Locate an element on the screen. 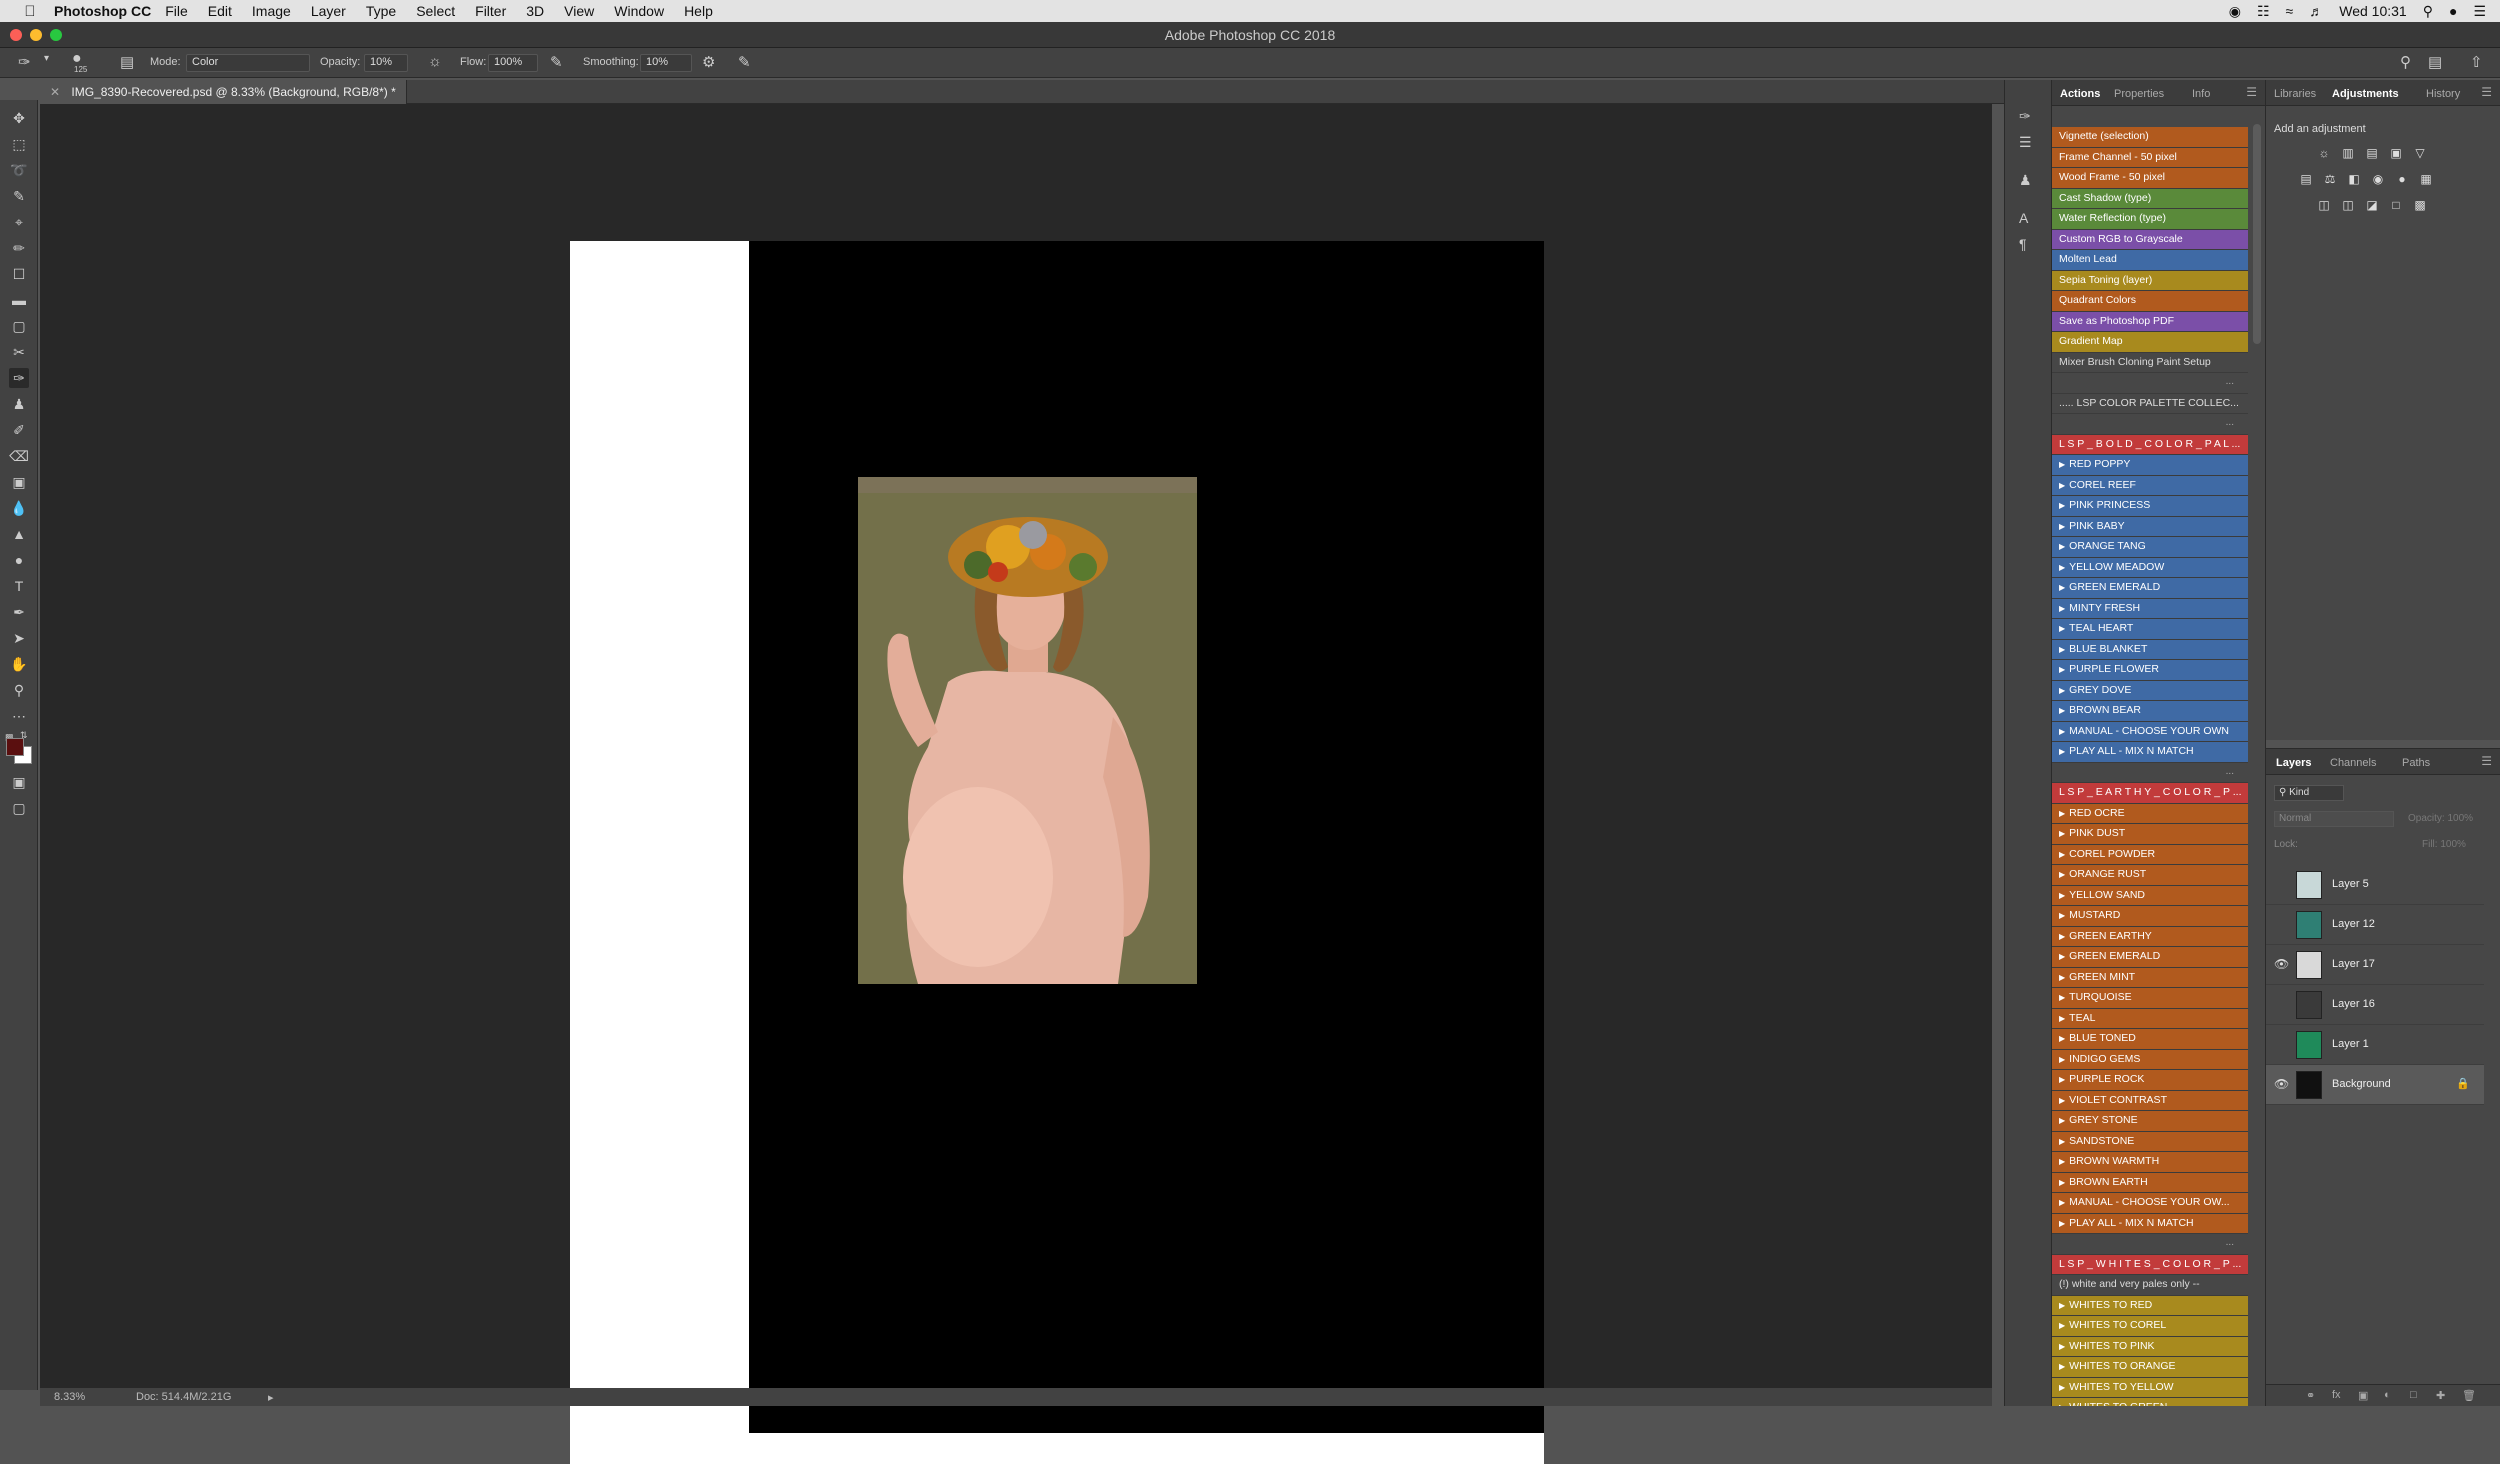 The image size is (2500, 1464). paragraph-panel-icon: ¶ is located at coordinates (2023, 244).